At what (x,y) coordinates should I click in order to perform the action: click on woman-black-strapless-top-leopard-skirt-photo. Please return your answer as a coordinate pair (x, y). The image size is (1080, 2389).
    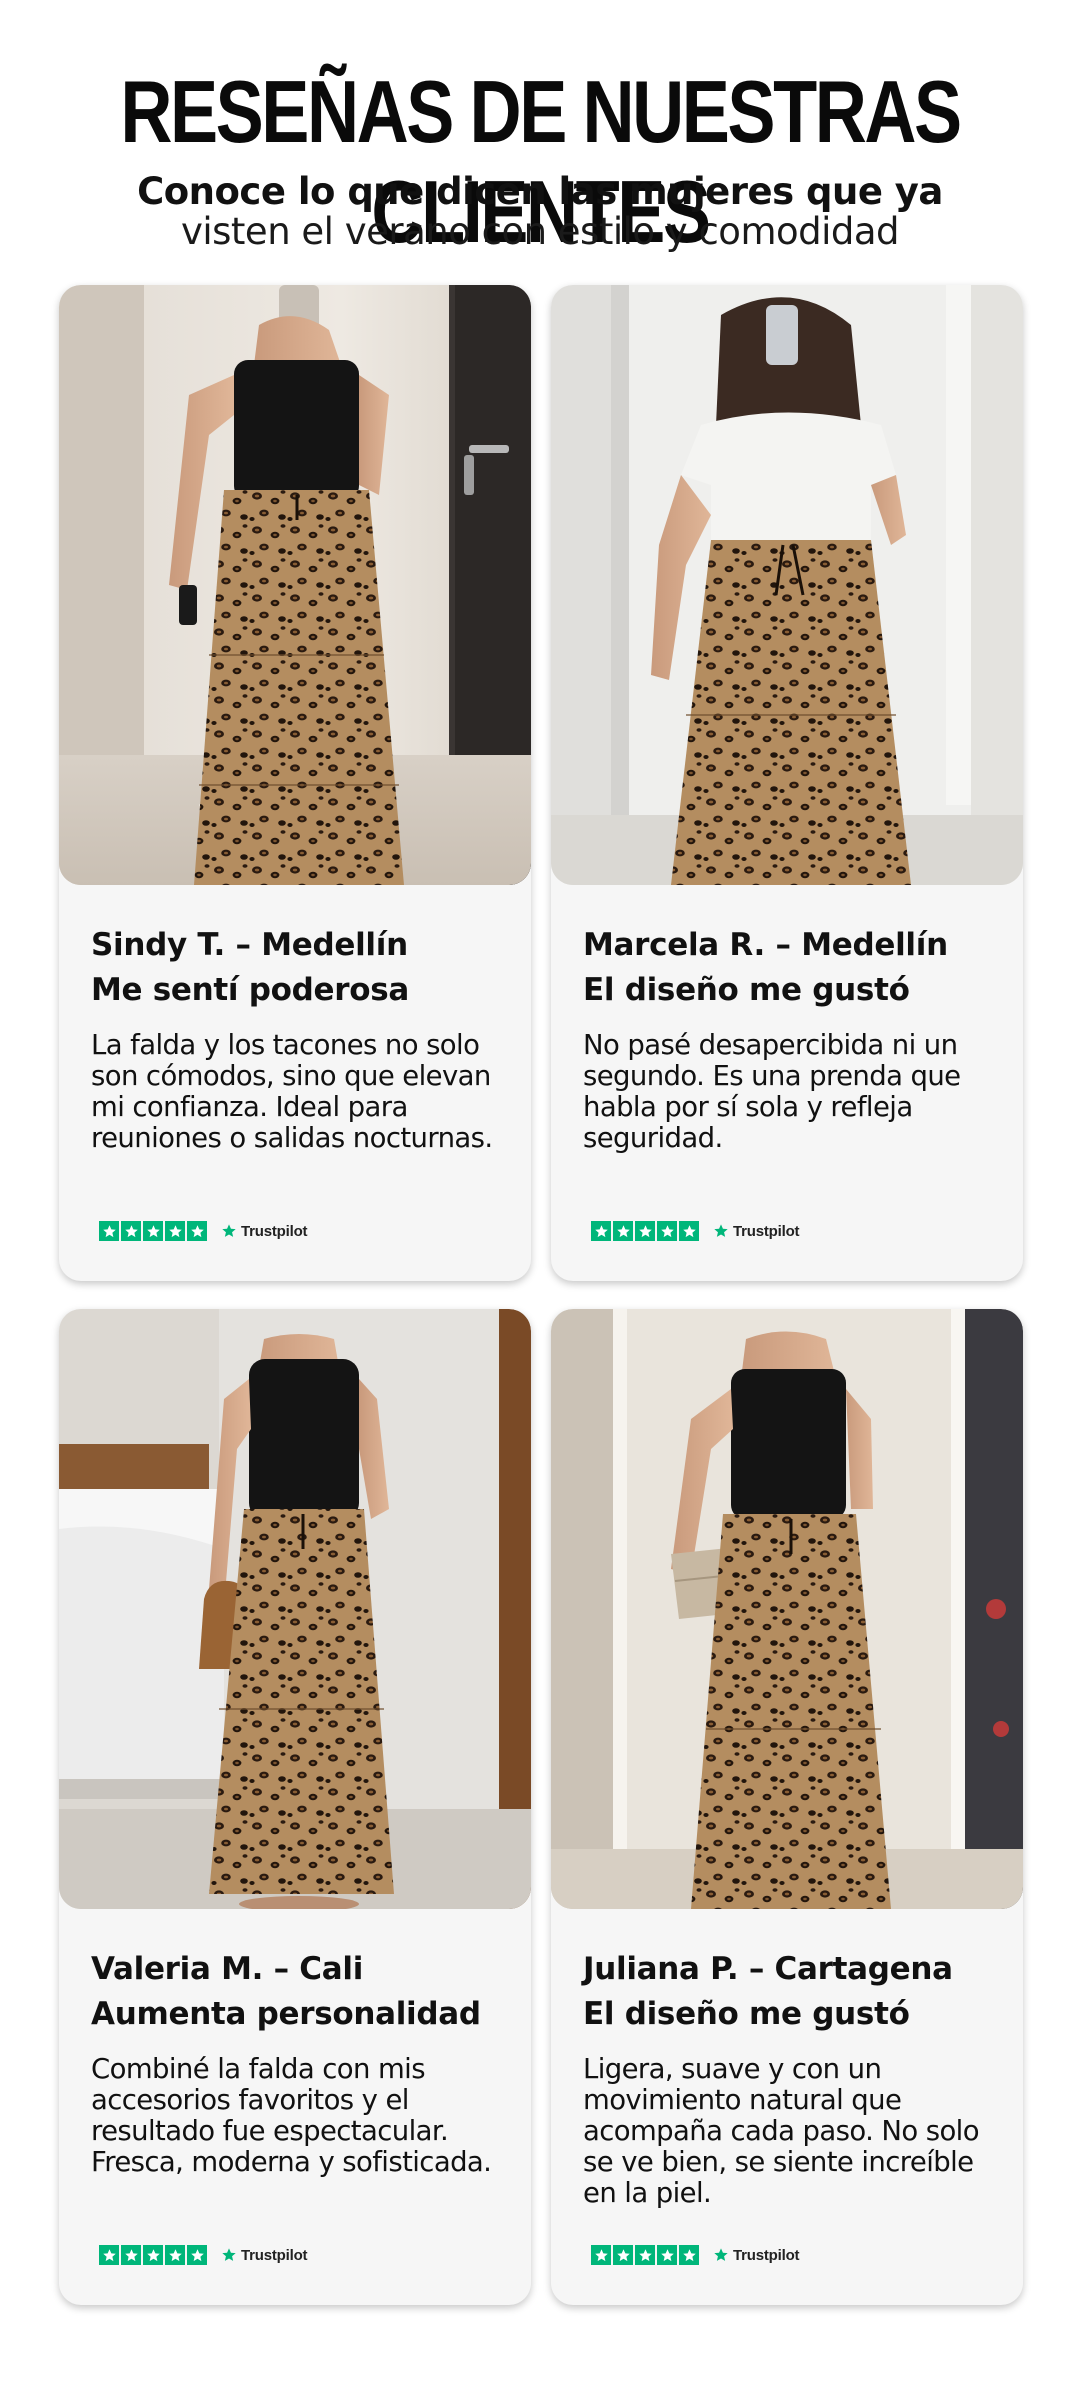
    Looking at the image, I should click on (295, 585).